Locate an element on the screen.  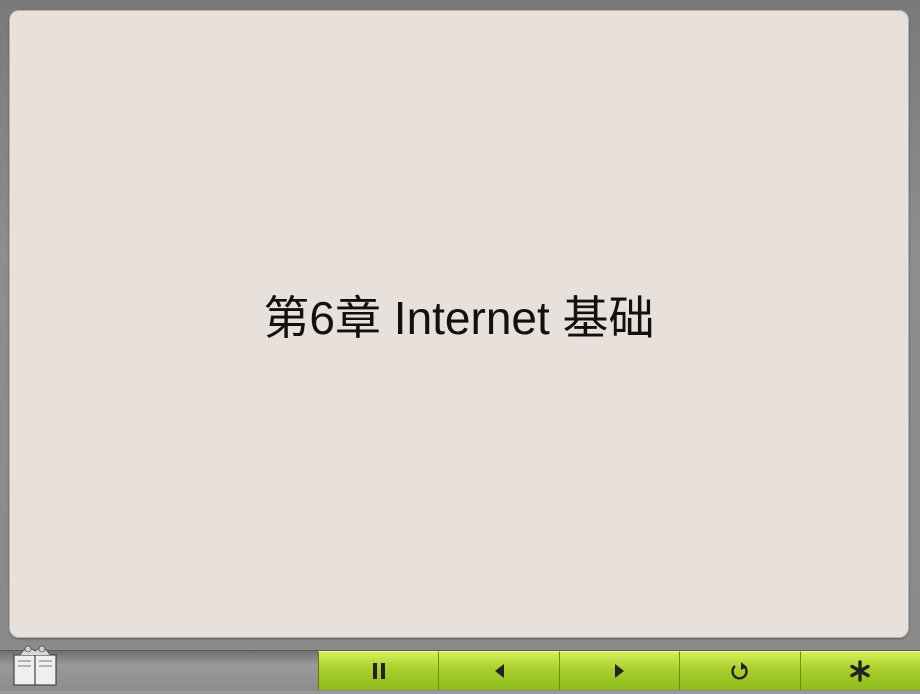
pause-icon is located at coordinates (379, 671).